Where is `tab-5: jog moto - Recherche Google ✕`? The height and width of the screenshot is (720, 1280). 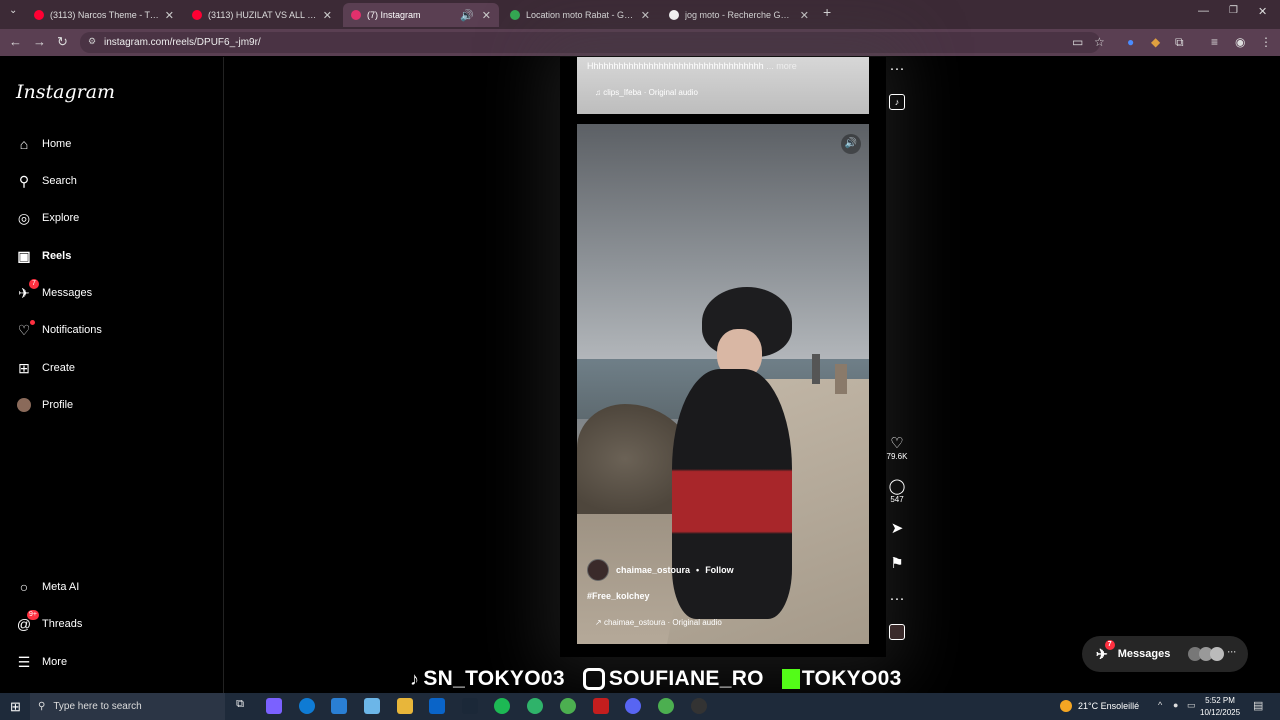 tab-5: jog moto - Recherche Google ✕ is located at coordinates (739, 15).